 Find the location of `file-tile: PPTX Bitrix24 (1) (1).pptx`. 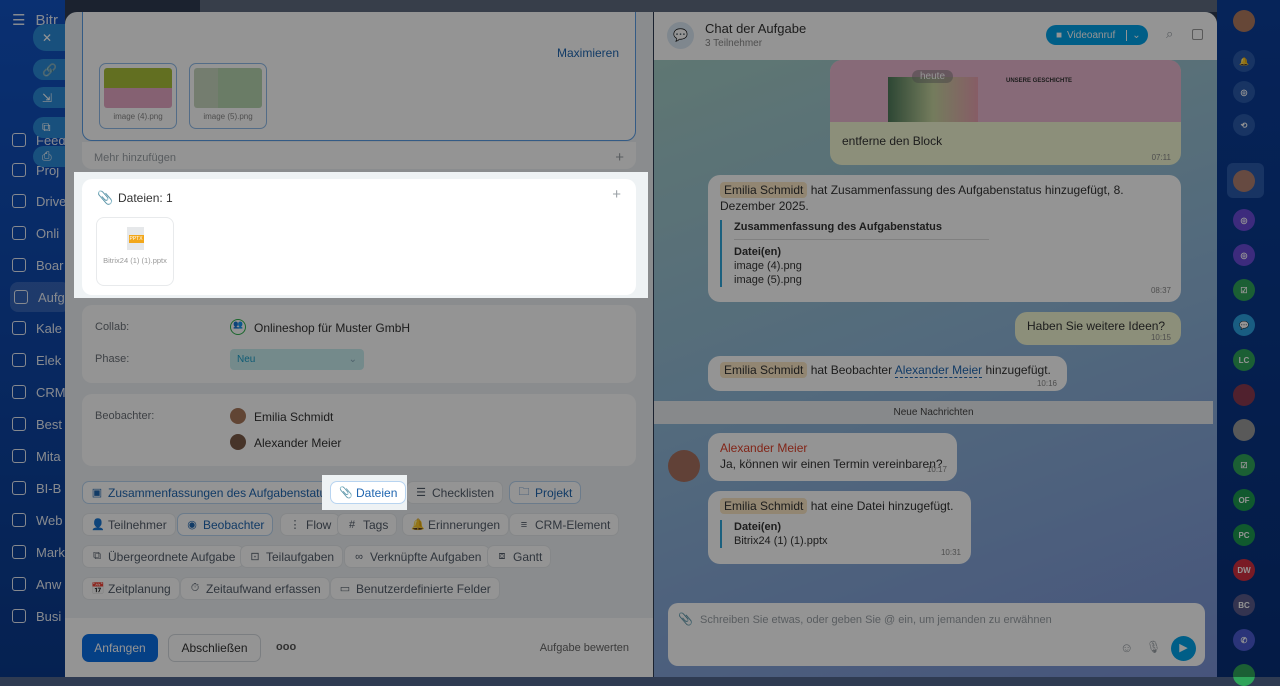

file-tile: PPTX Bitrix24 (1) (1).pptx is located at coordinates (135, 251).